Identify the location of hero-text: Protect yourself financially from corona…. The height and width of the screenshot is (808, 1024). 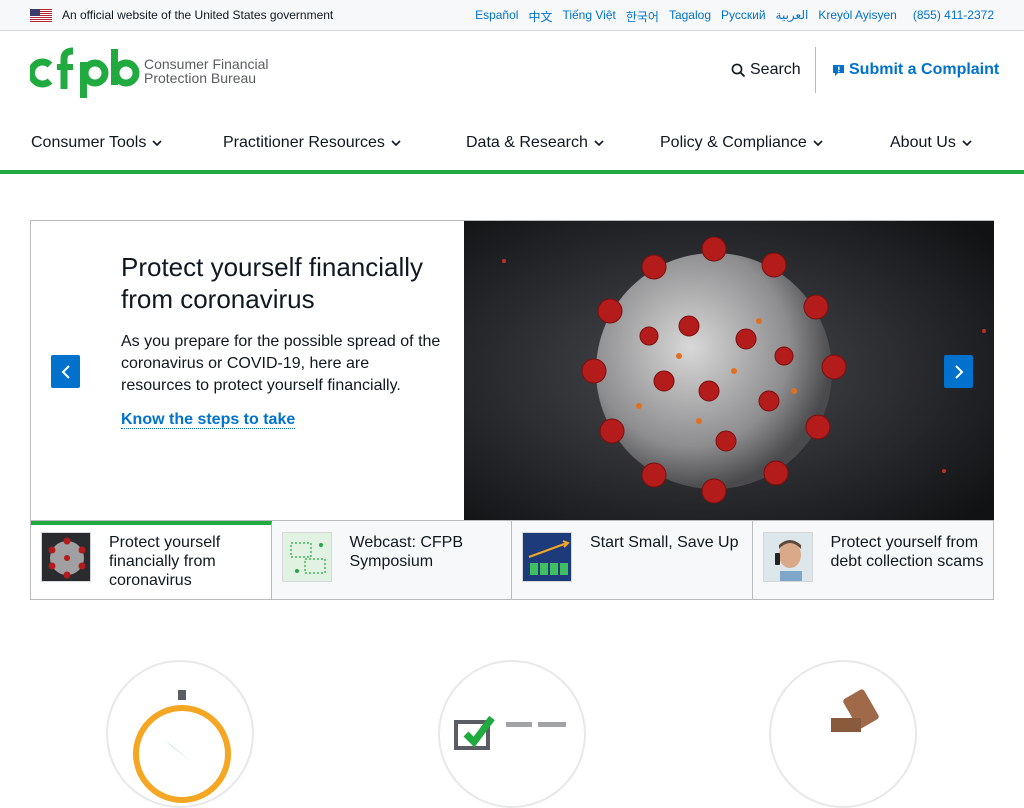
(281, 340).